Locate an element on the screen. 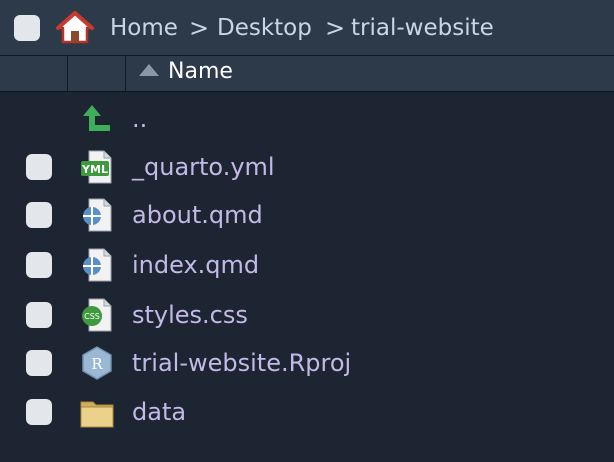 The image size is (614, 462). file-name: styles.css is located at coordinates (190, 315).